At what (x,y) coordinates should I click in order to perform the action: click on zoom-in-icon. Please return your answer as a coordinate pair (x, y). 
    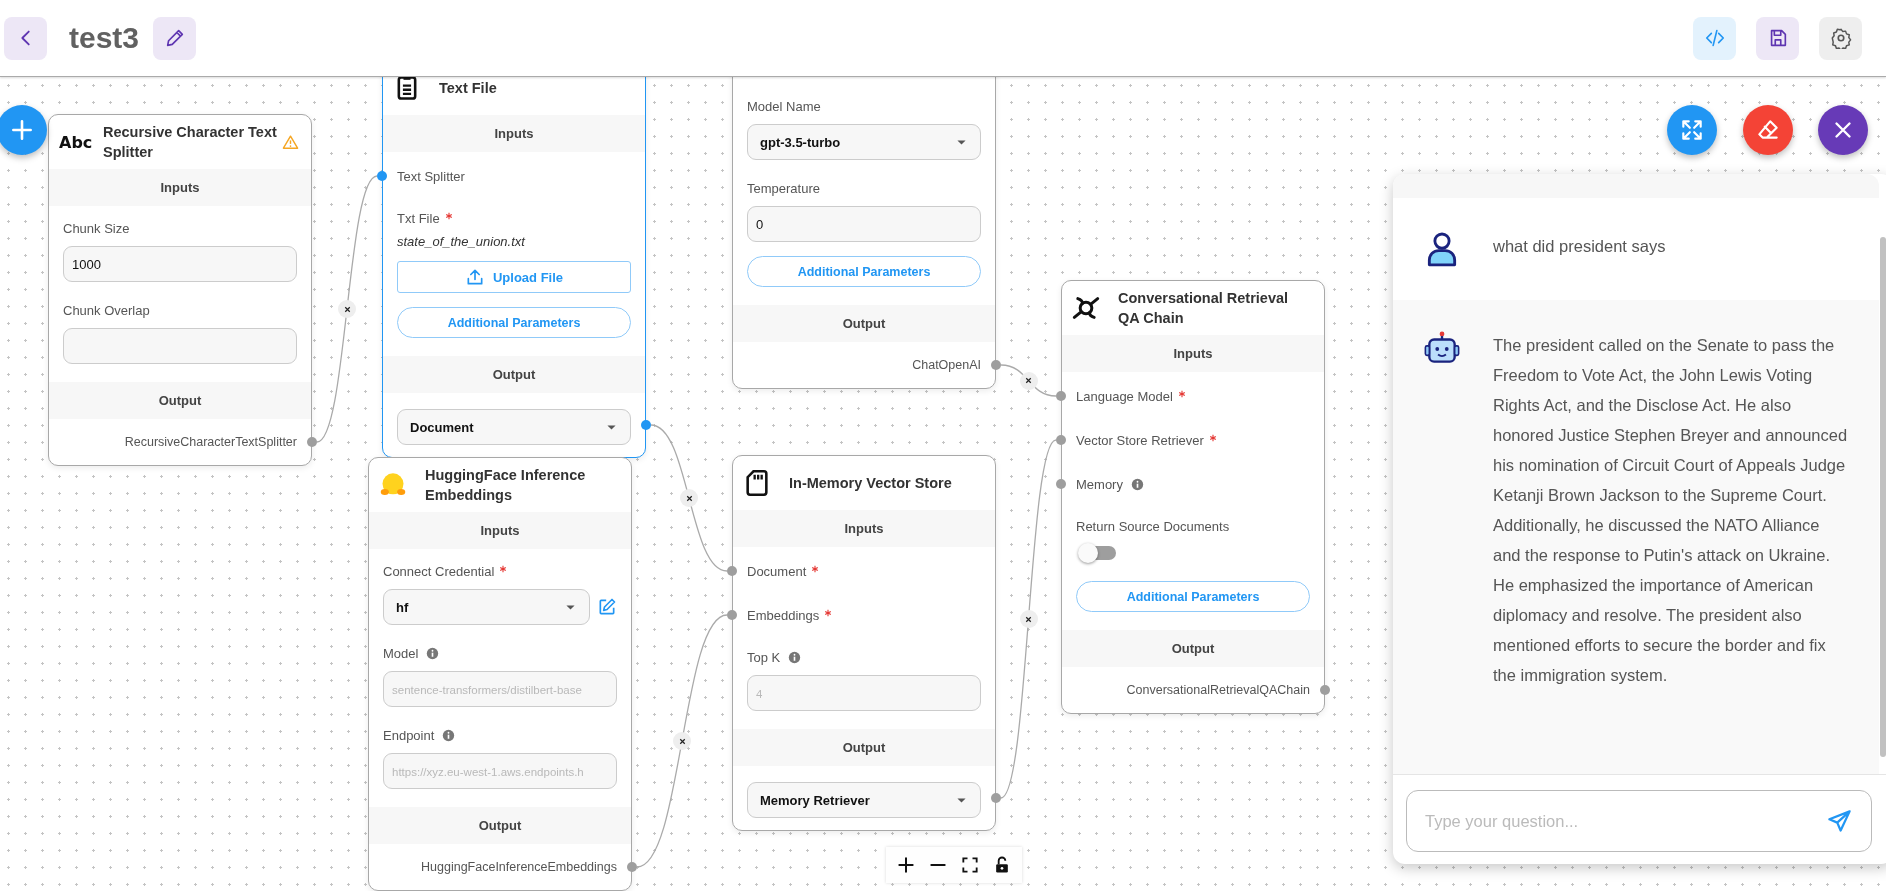
    Looking at the image, I should click on (906, 865).